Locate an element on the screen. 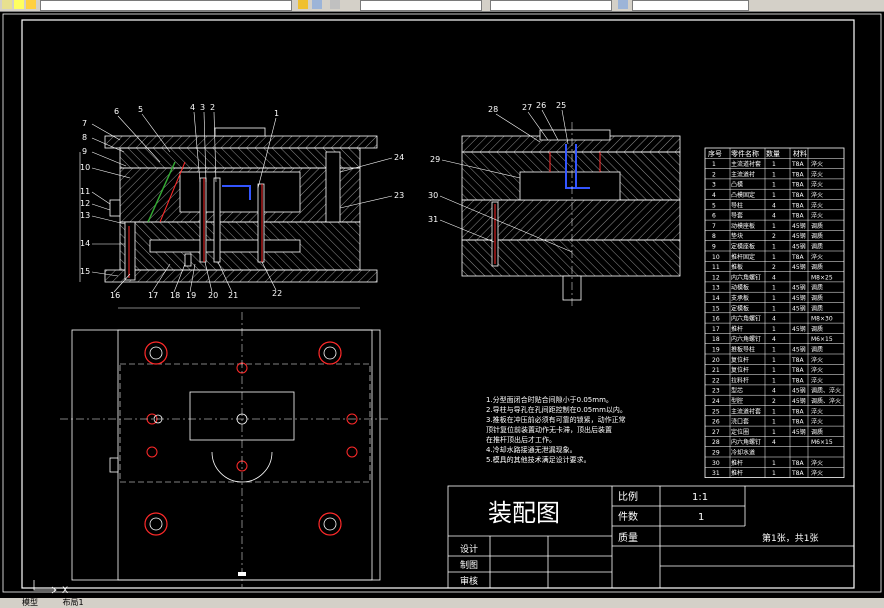 This screenshot has width=884, height=608. bom-cell: 18 is located at coordinates (716, 339).